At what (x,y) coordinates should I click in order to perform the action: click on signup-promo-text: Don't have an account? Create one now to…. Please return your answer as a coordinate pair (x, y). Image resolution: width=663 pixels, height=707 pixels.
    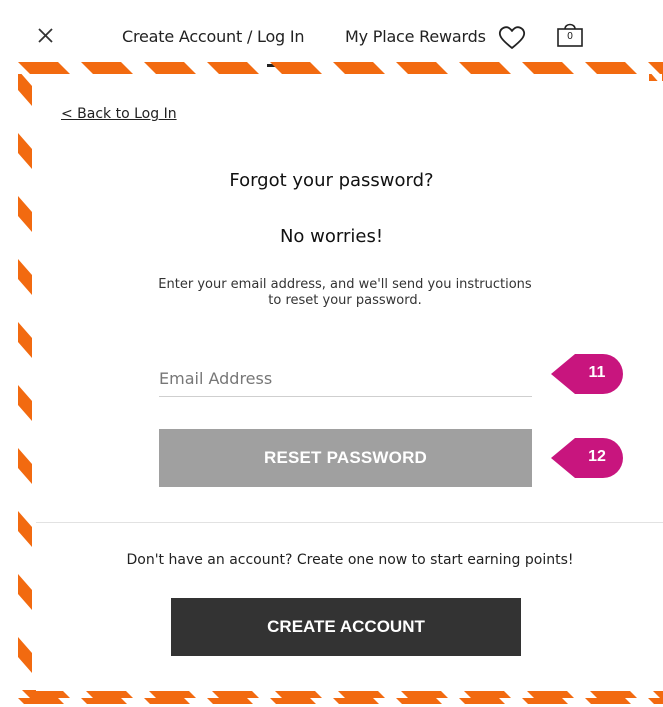
    Looking at the image, I should click on (350, 560).